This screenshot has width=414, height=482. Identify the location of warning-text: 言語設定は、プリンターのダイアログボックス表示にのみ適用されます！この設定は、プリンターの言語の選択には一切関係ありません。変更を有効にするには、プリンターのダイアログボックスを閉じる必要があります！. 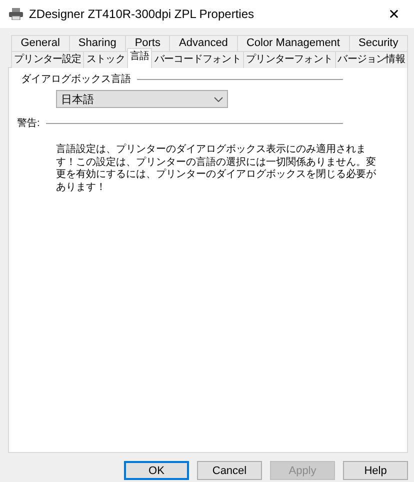
(216, 169).